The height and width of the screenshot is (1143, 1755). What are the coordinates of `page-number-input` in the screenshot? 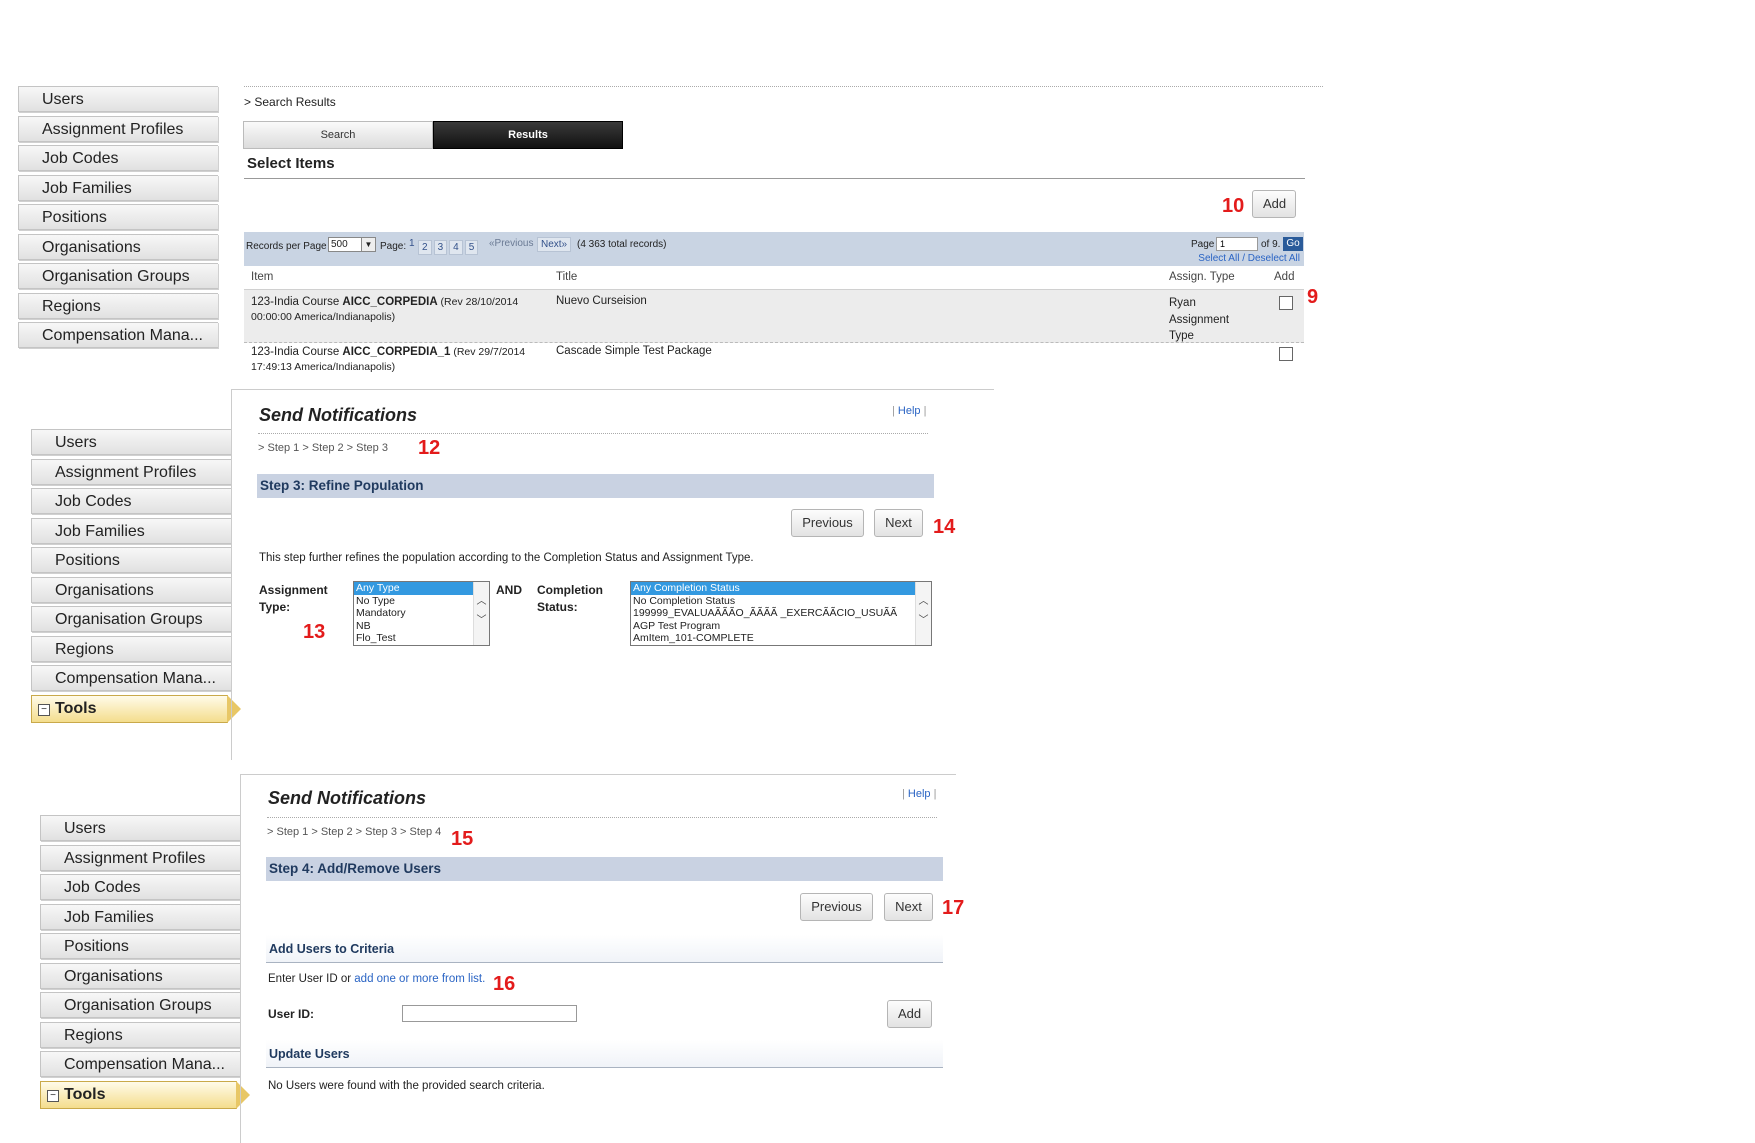 It's located at (1237, 244).